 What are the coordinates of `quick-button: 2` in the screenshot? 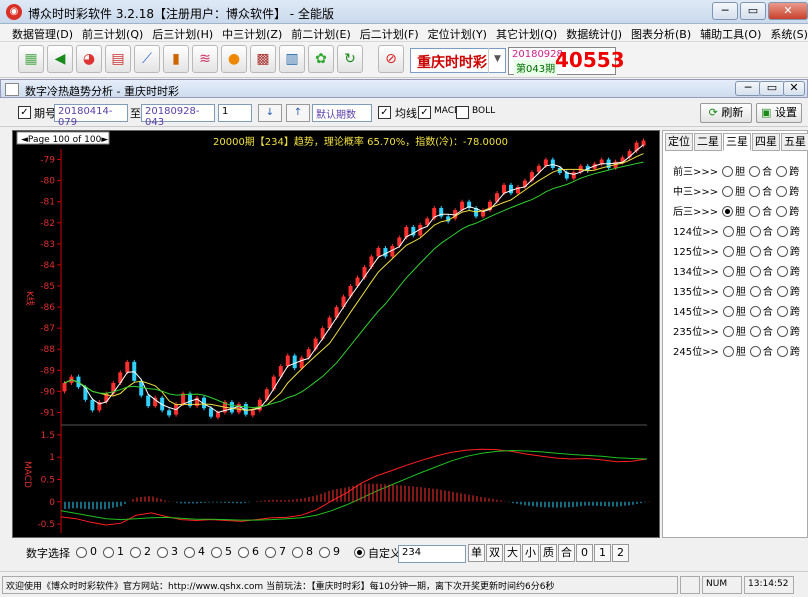 It's located at (620, 553).